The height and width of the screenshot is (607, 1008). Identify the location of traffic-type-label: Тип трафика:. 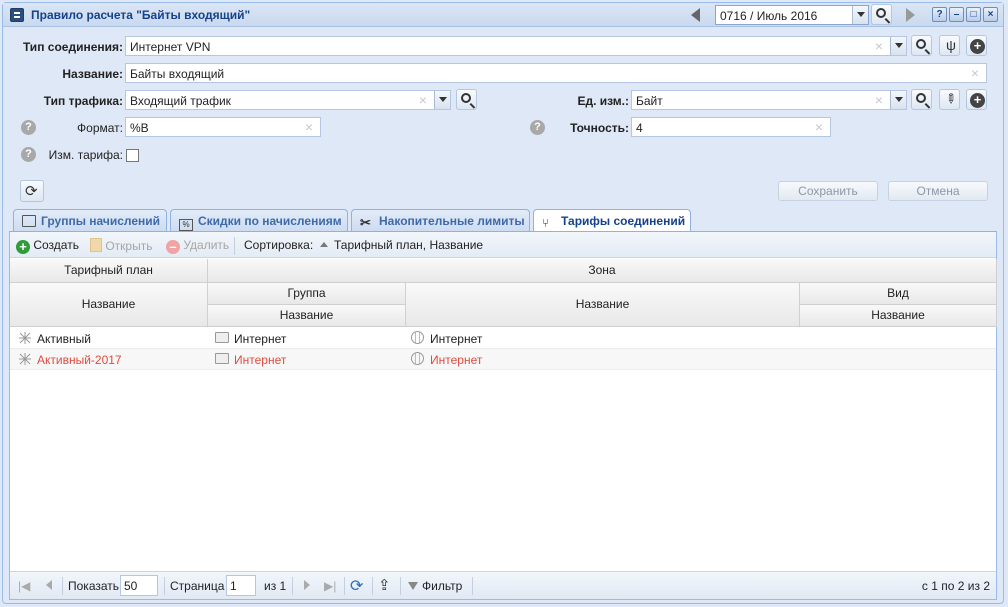
(83, 101).